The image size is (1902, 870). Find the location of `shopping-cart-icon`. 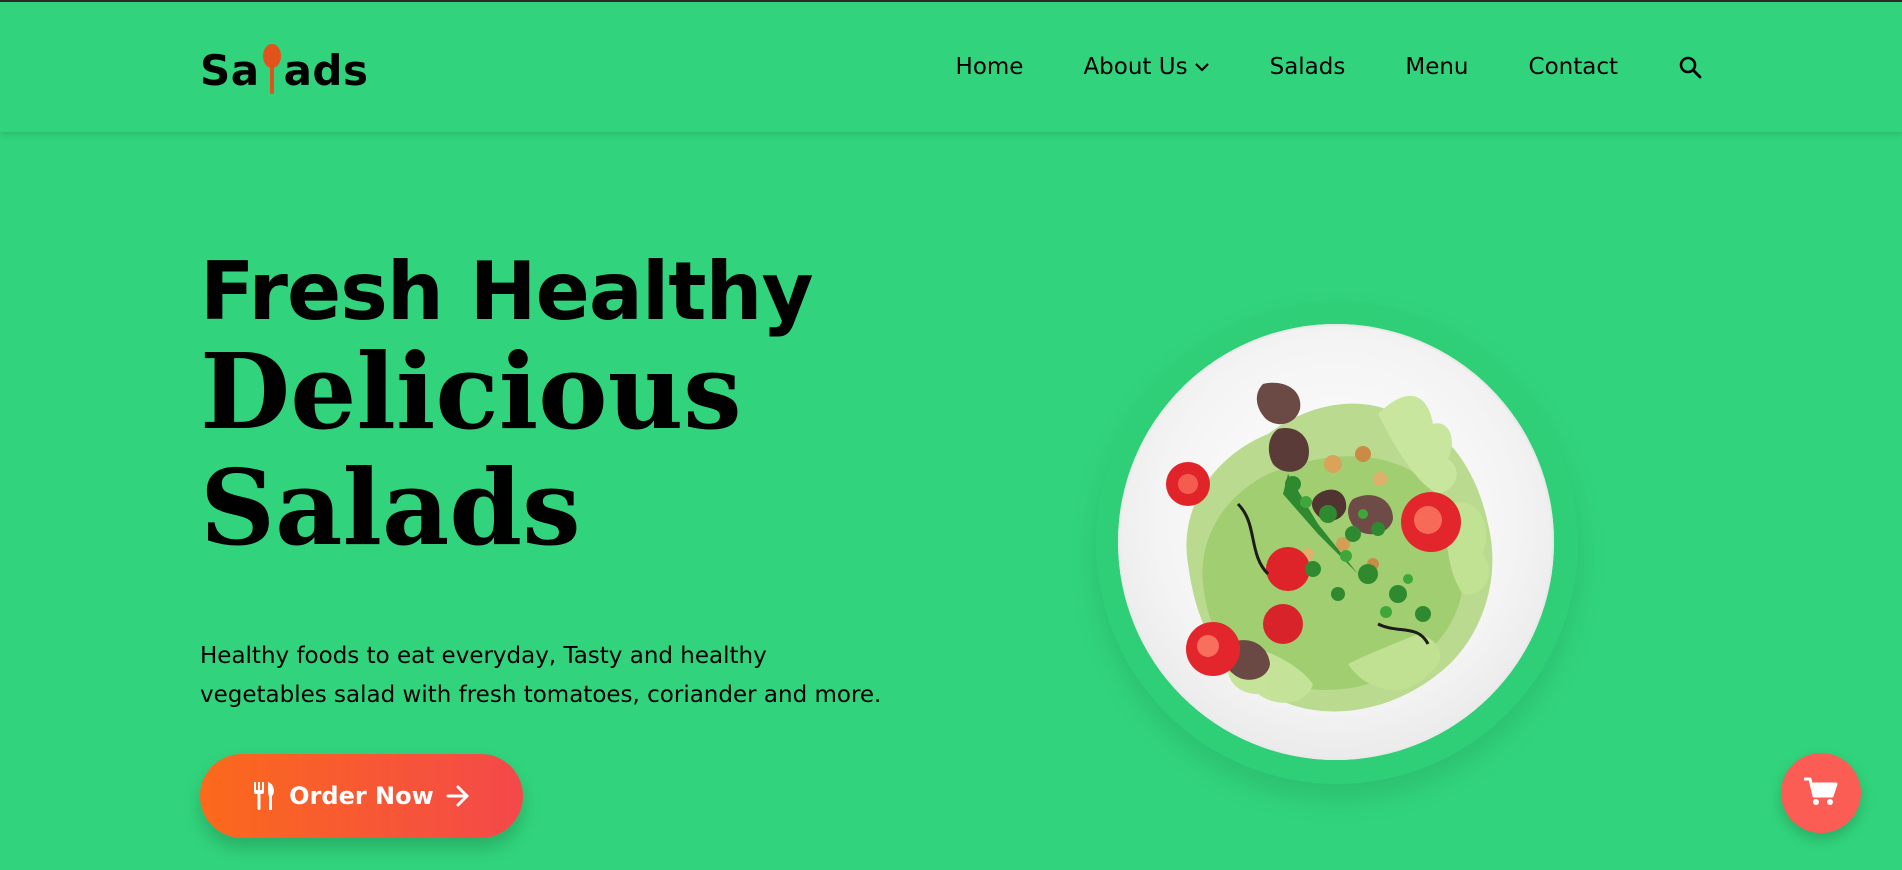

shopping-cart-icon is located at coordinates (1820, 793).